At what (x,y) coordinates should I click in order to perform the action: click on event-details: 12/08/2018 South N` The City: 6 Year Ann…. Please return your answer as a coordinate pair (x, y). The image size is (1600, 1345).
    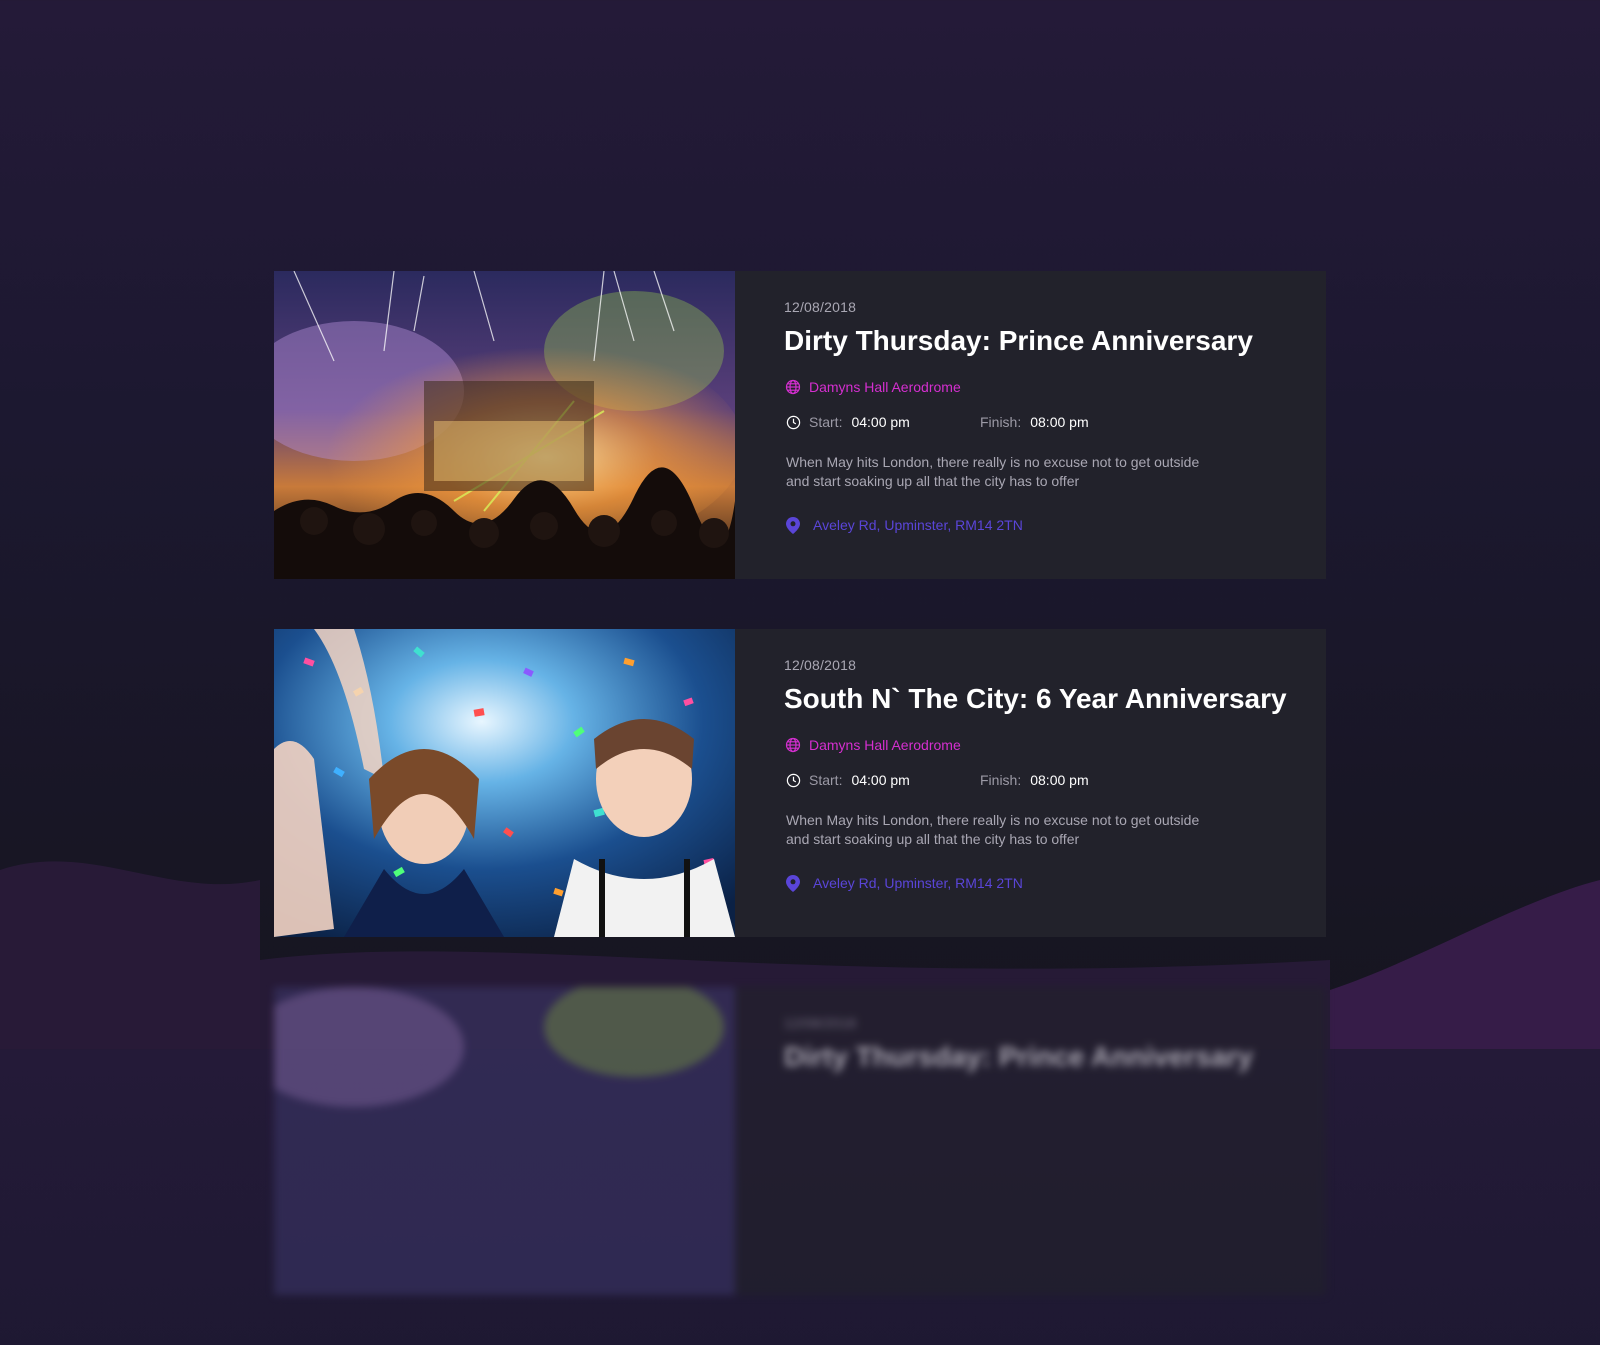
    Looking at the image, I should click on (1030, 783).